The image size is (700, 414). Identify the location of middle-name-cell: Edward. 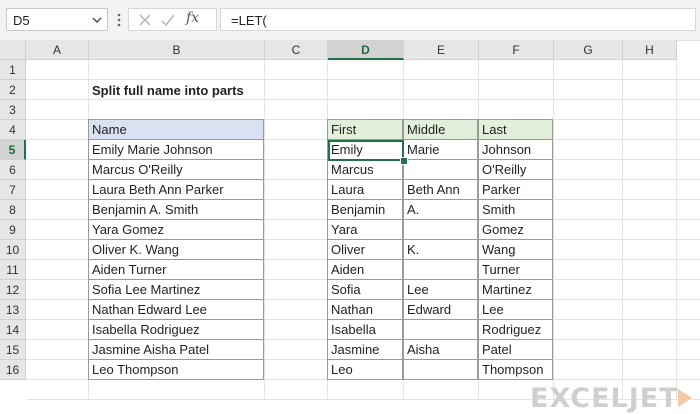
(440, 309).